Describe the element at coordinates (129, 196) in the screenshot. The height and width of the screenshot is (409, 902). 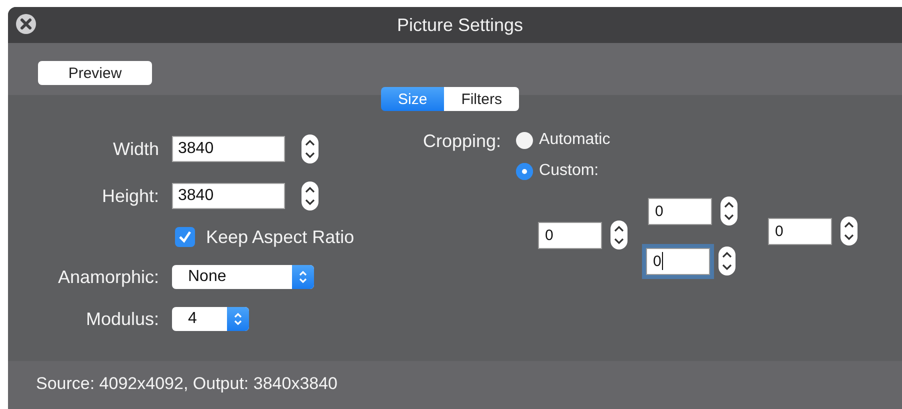
I see `height-label: Height:` at that location.